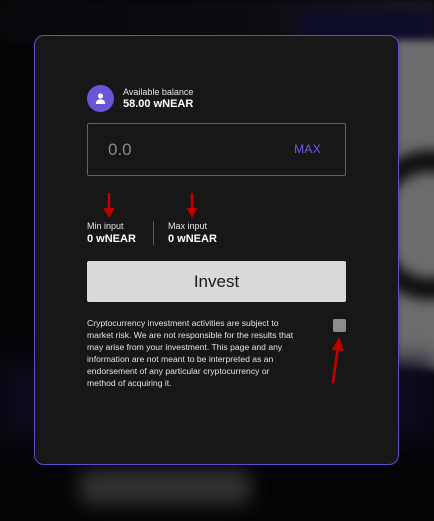 The image size is (434, 521). I want to click on amount-input, so click(188, 150).